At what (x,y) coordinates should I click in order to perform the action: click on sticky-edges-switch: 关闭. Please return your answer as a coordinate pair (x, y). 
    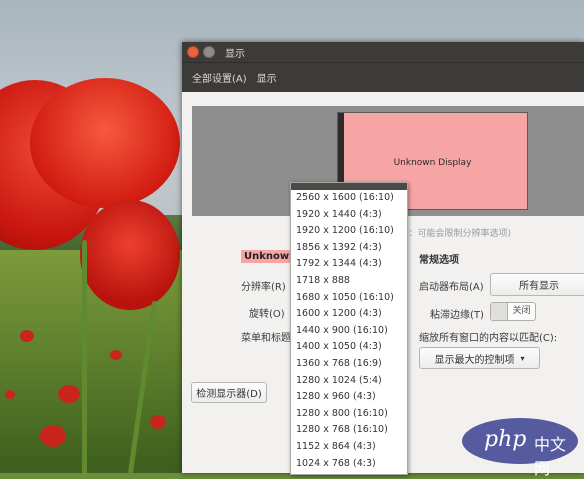
    Looking at the image, I should click on (513, 311).